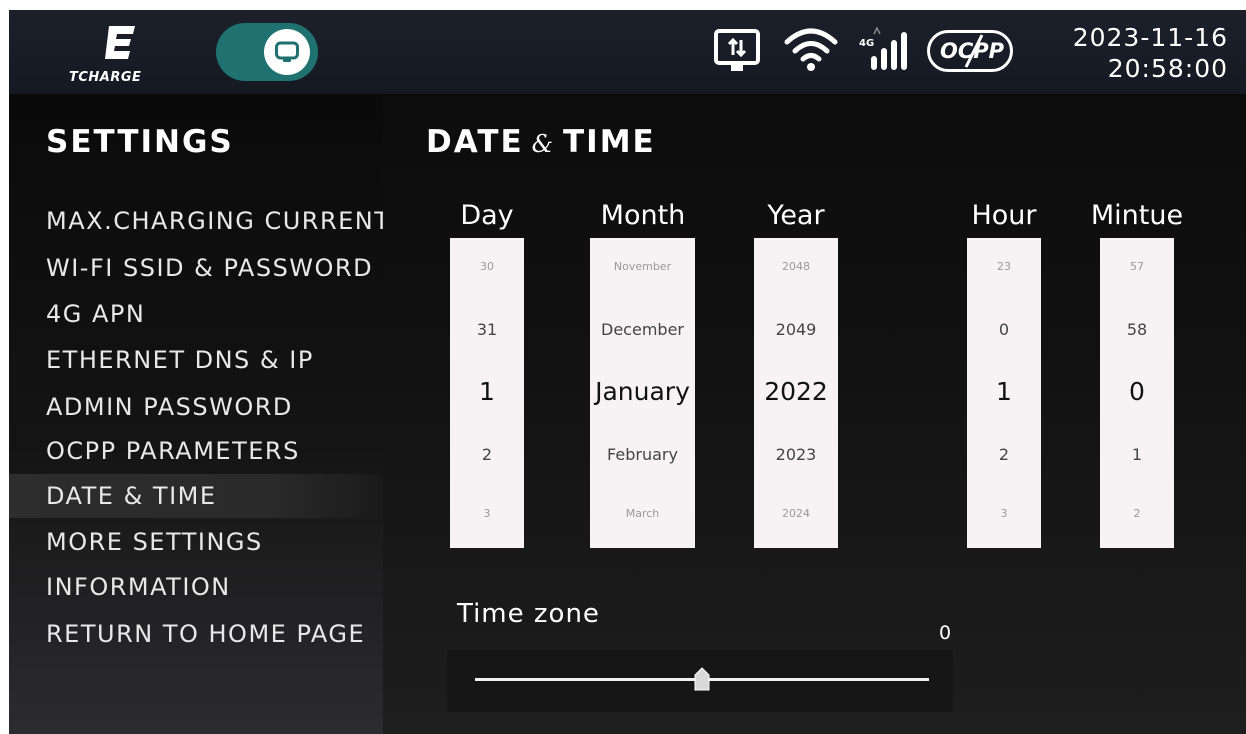 This screenshot has width=1246, height=734. Describe the element at coordinates (105, 77) in the screenshot. I see `brand-name: TCHARGE` at that location.